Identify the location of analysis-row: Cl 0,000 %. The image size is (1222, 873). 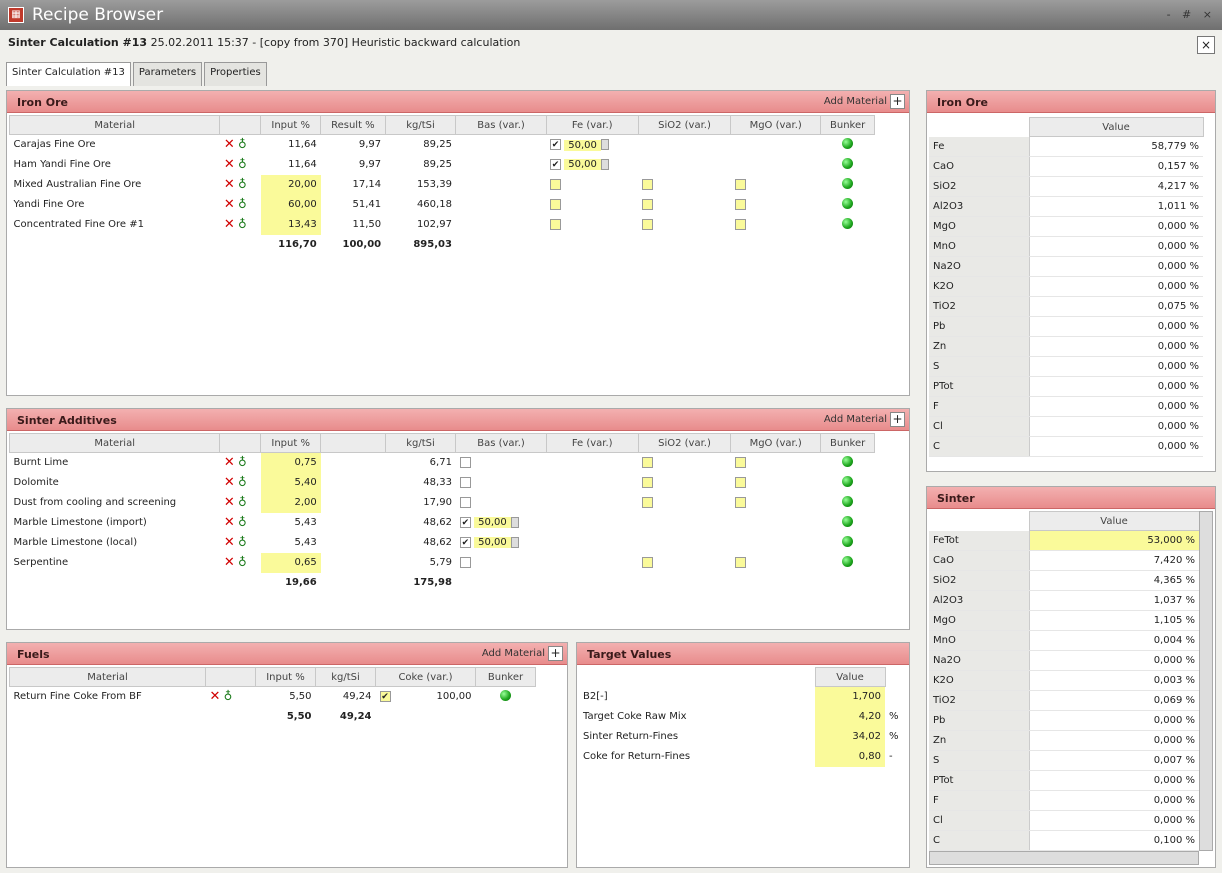
(1064, 820).